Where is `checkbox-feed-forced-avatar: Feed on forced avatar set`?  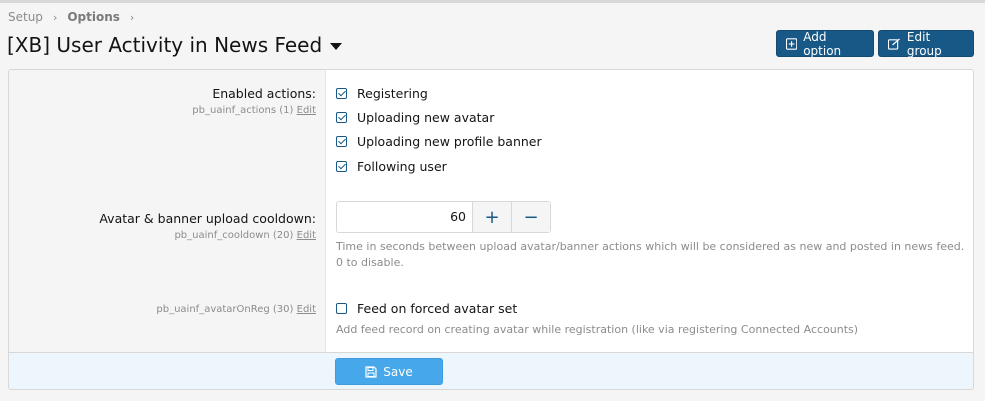
checkbox-feed-forced-avatar: Feed on forced avatar set is located at coordinates (426, 308).